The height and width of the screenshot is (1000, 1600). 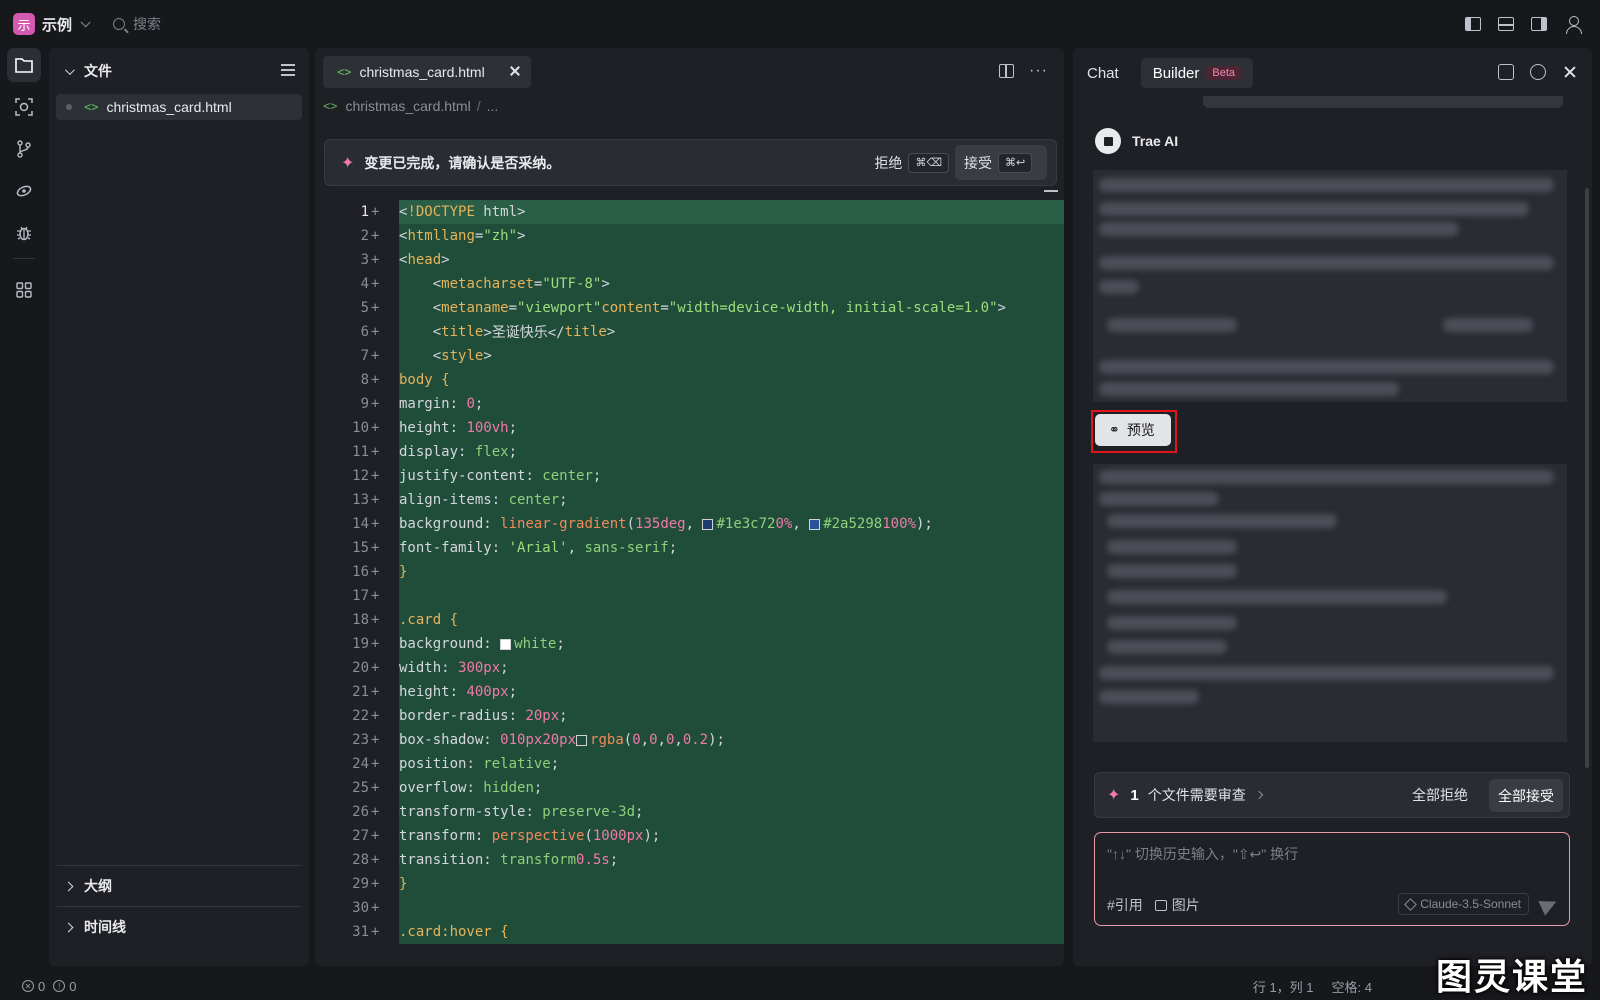 I want to click on code-text: < html lang = "zh" >, so click(x=731, y=236).